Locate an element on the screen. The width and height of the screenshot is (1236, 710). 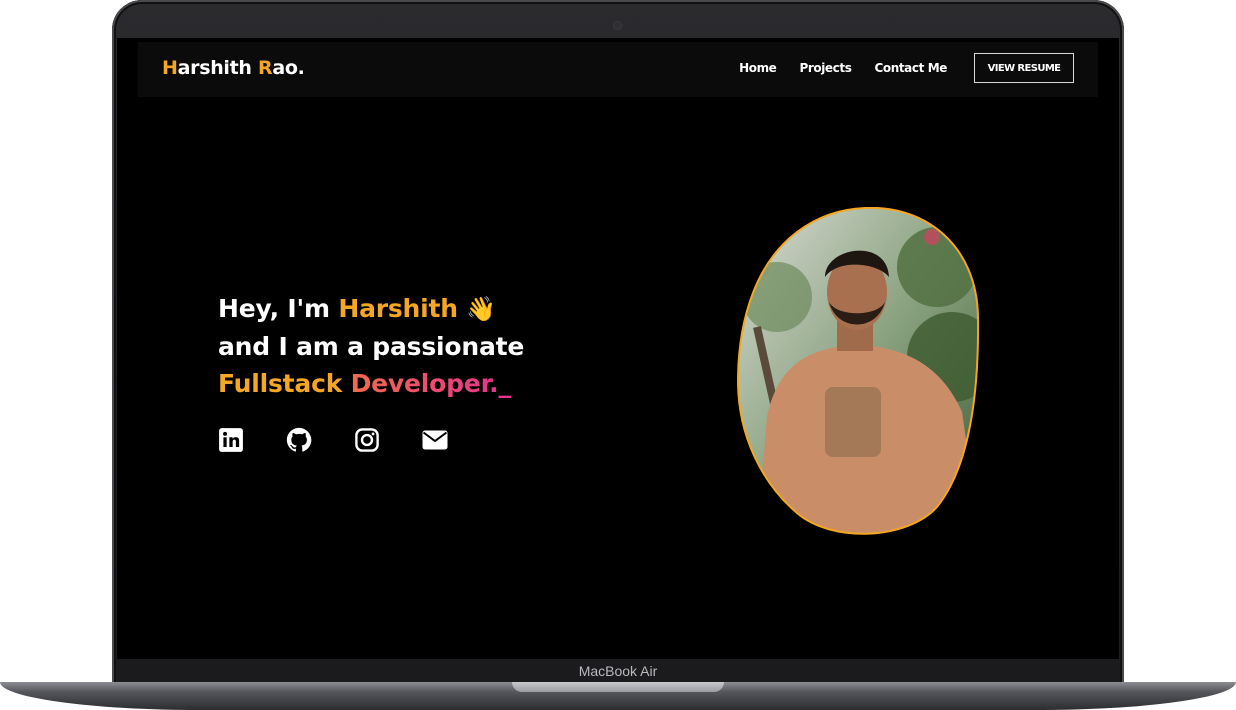
nav-links: Home Projects Contact Me VIEW RESUME is located at coordinates (895, 68).